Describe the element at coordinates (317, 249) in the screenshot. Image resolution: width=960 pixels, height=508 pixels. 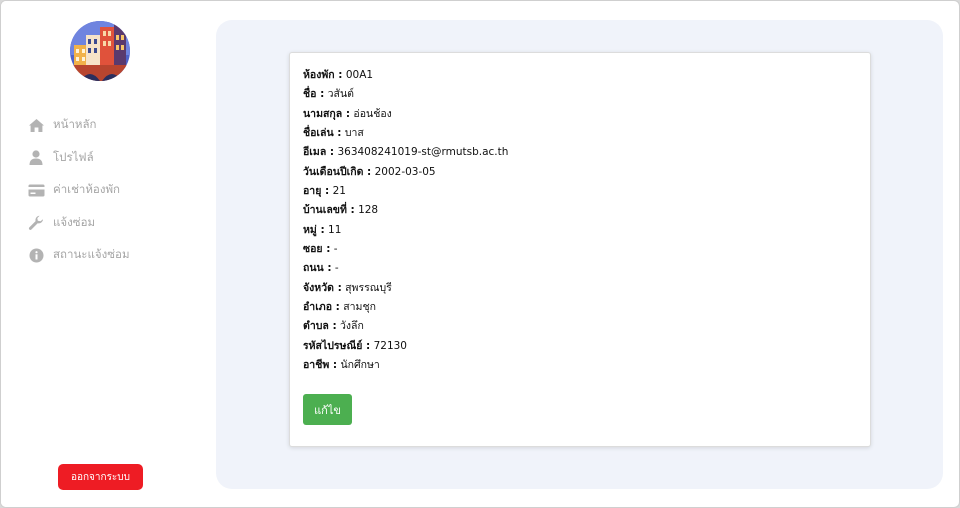
I see `profile-field-label: ซอย :` at that location.